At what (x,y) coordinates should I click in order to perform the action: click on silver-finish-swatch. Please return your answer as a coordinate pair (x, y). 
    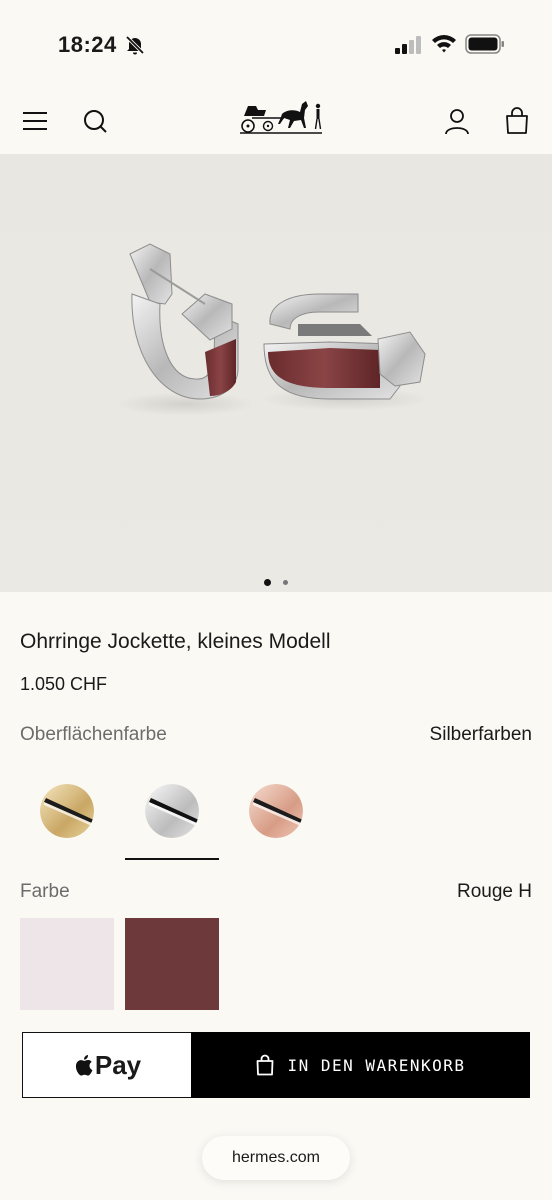
    Looking at the image, I should click on (172, 811).